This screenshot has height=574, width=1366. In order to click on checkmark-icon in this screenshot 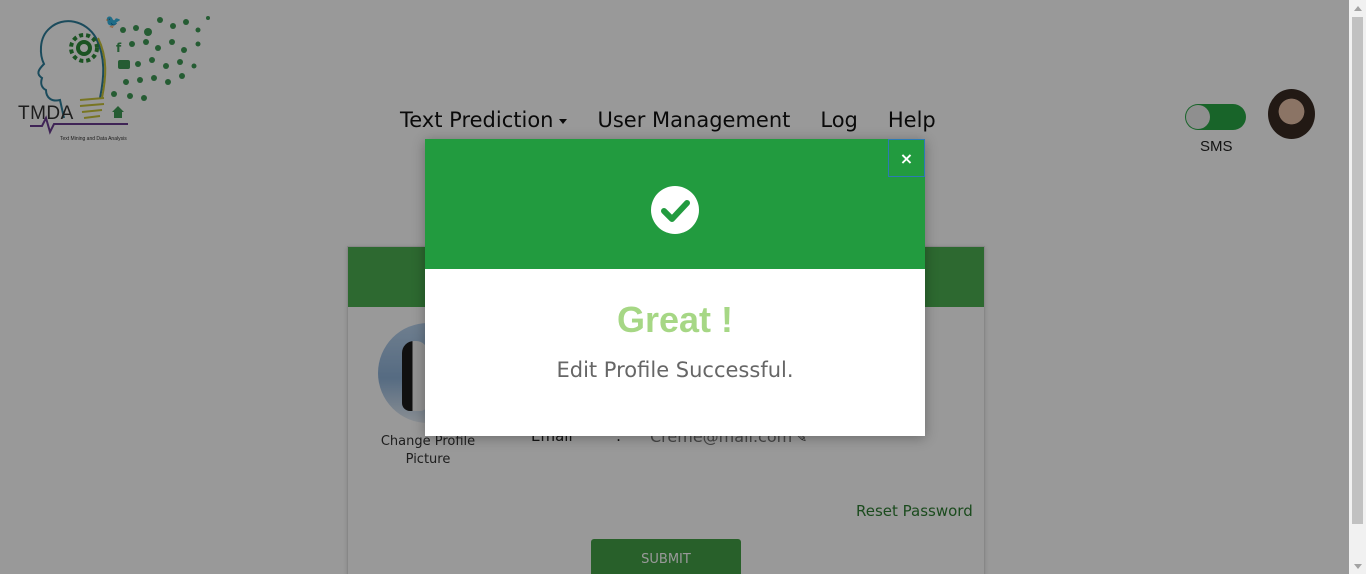, I will do `click(675, 211)`.